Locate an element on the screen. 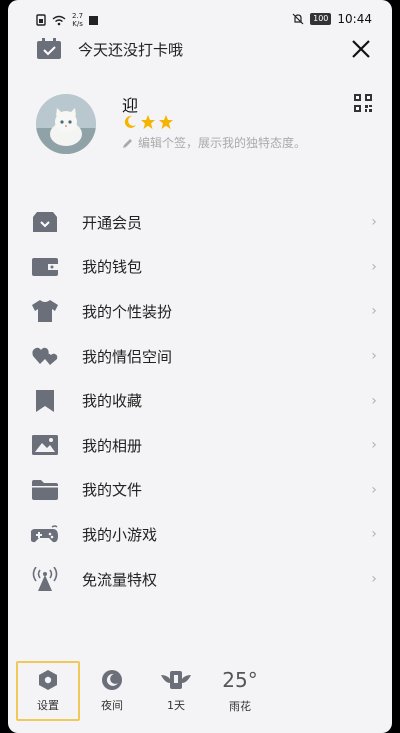  moon-level-icon is located at coordinates (130, 121).